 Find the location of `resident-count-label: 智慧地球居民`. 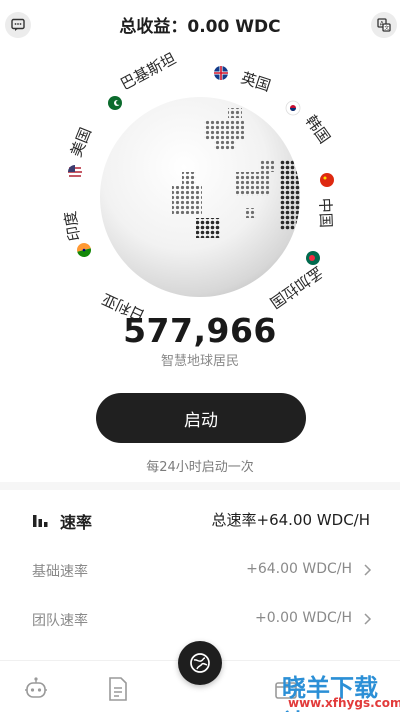

resident-count-label: 智慧地球居民 is located at coordinates (199, 361).